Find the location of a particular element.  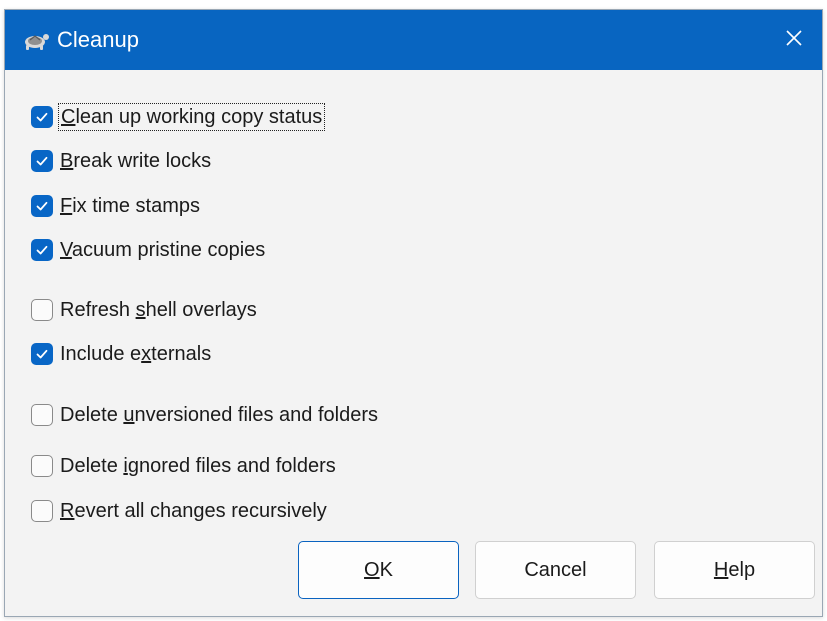

option-break-write-locks: Break write locks is located at coordinates (122, 161).